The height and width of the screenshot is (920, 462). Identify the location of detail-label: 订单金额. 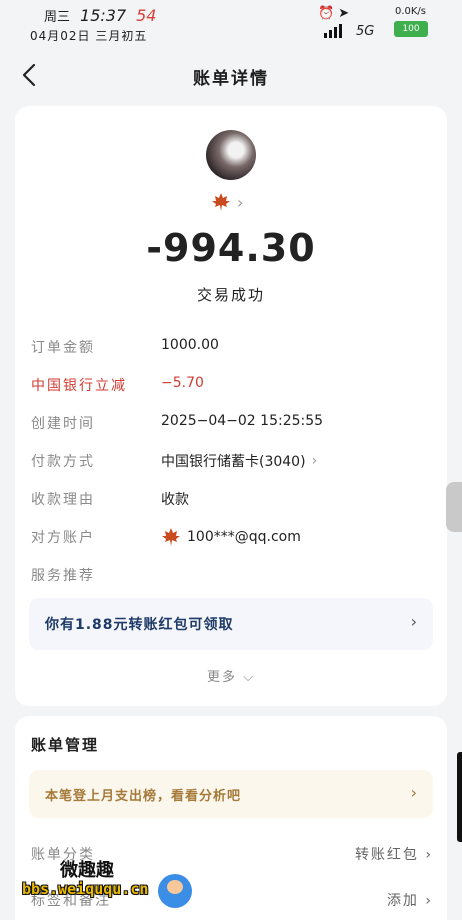
(63, 348).